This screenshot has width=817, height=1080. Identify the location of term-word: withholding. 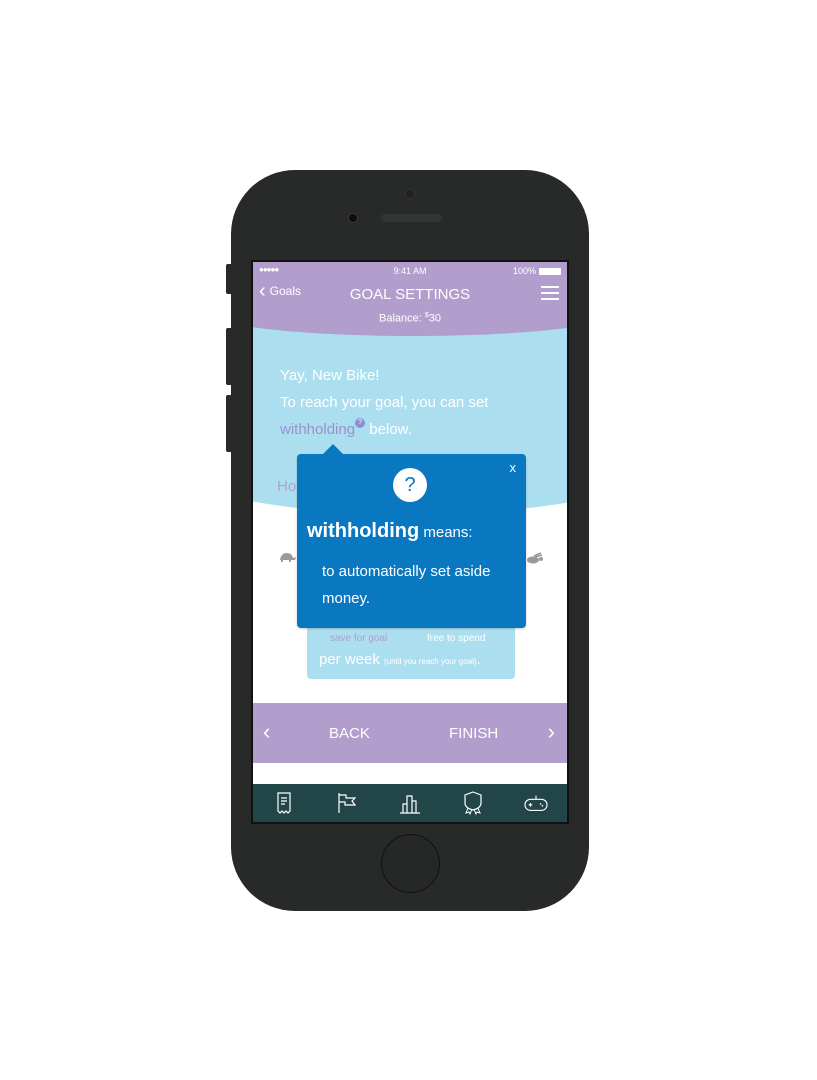
(363, 531).